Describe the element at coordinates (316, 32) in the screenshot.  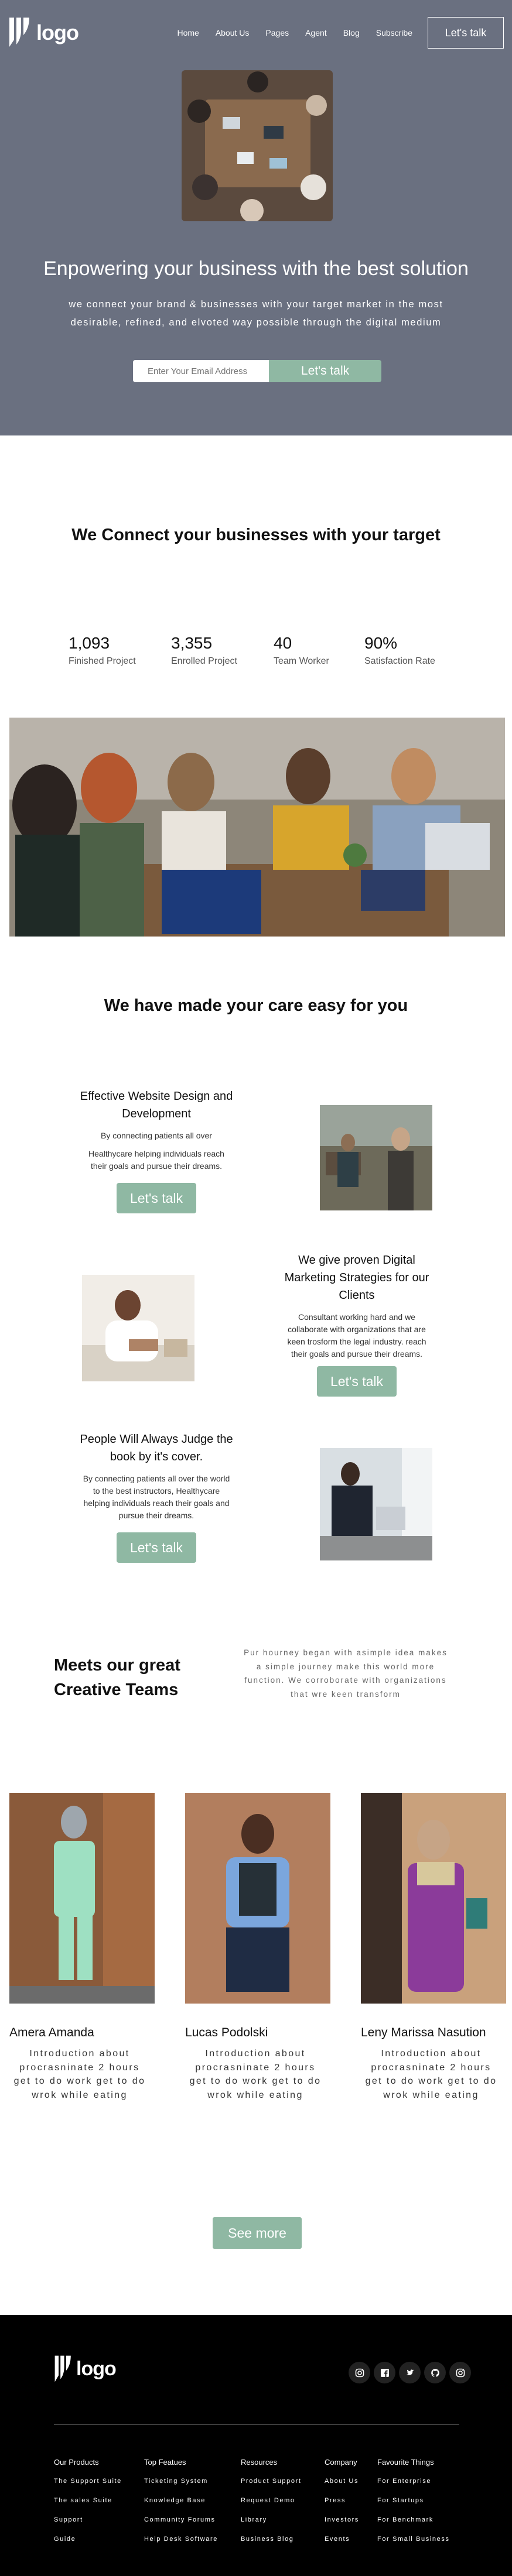
I see `nav-agent: Agent` at that location.